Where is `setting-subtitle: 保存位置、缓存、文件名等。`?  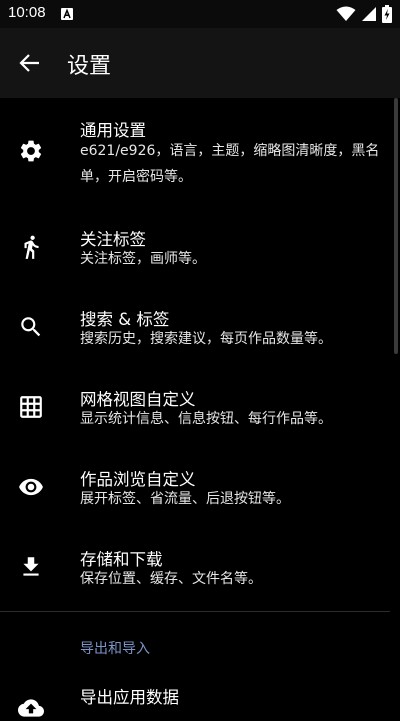 setting-subtitle: 保存位置、缓存、文件名等。 is located at coordinates (171, 579).